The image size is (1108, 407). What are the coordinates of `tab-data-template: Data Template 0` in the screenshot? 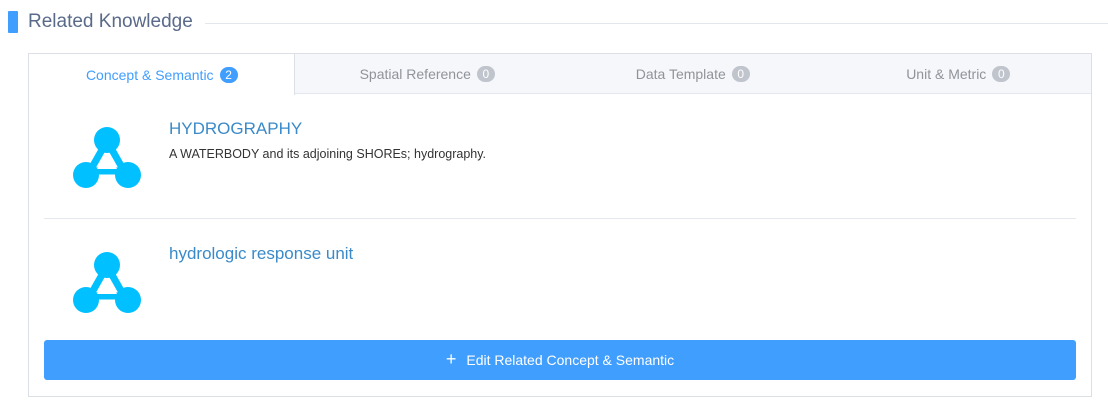 It's located at (693, 73).